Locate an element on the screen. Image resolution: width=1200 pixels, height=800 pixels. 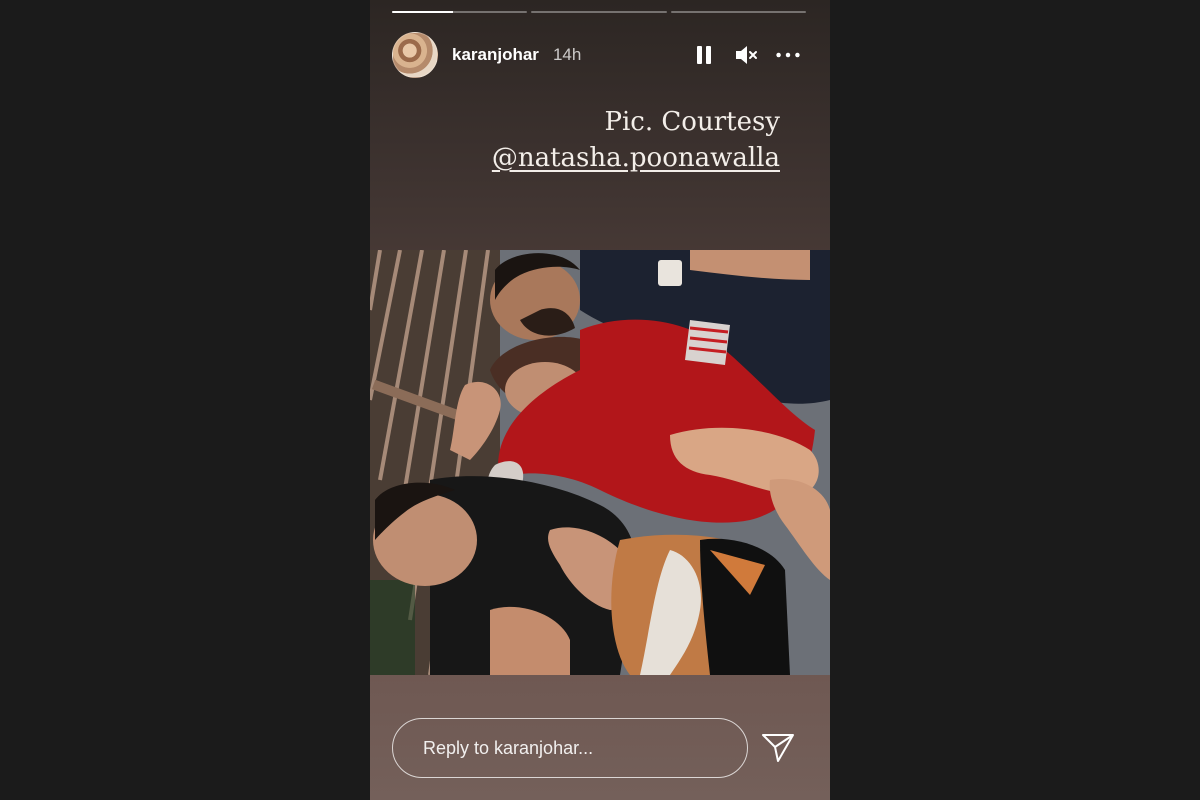
username: karanjohar is located at coordinates (495, 55).